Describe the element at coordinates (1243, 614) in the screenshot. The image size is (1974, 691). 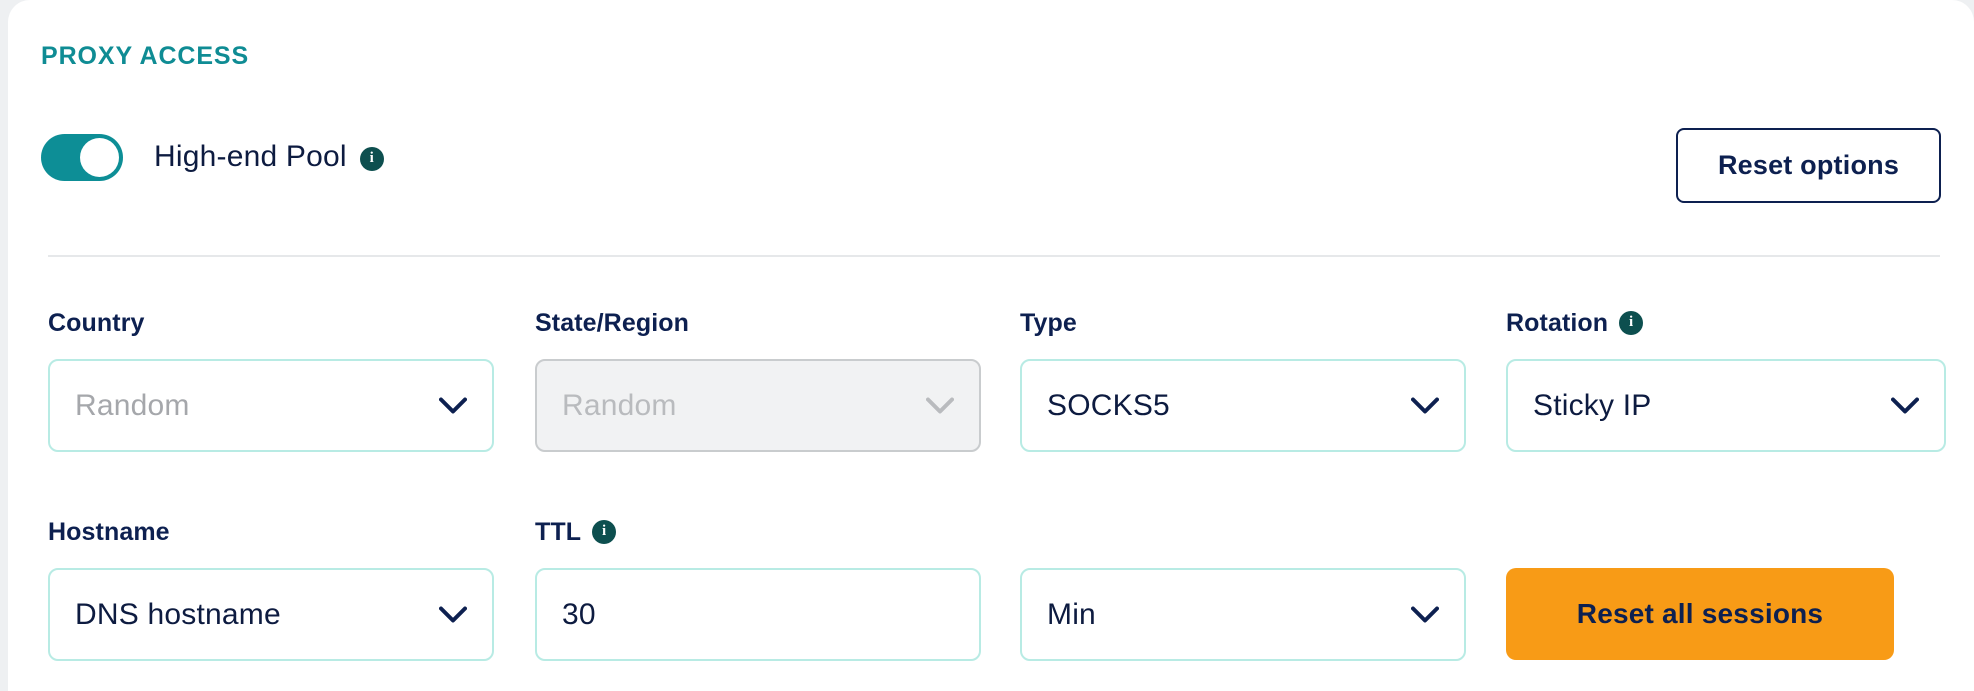
I see `ttl-unit-select: Min` at that location.